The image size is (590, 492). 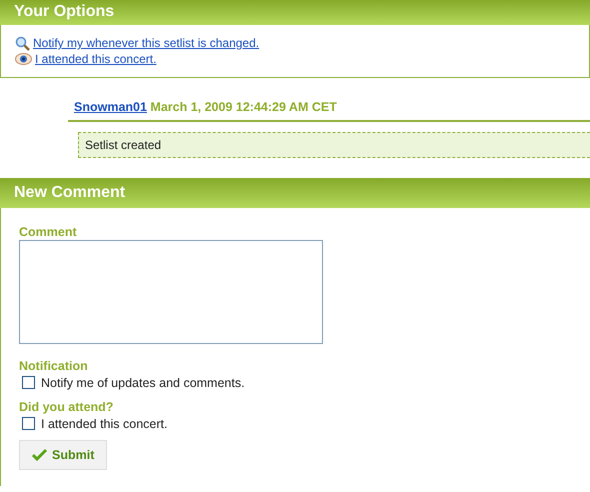 What do you see at coordinates (95, 59) in the screenshot?
I see `option-link: I attended this concert.` at bounding box center [95, 59].